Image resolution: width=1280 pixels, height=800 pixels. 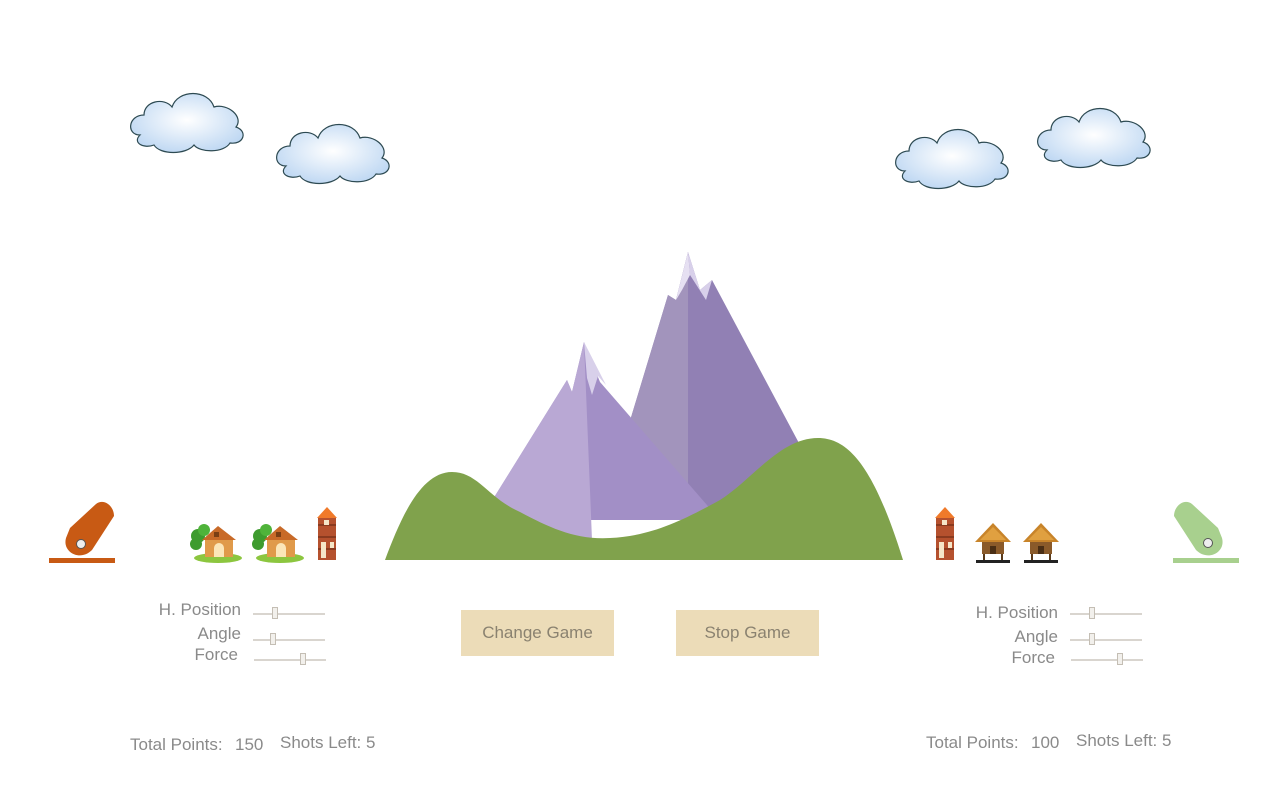 What do you see at coordinates (1206, 532) in the screenshot?
I see `right-cannon` at bounding box center [1206, 532].